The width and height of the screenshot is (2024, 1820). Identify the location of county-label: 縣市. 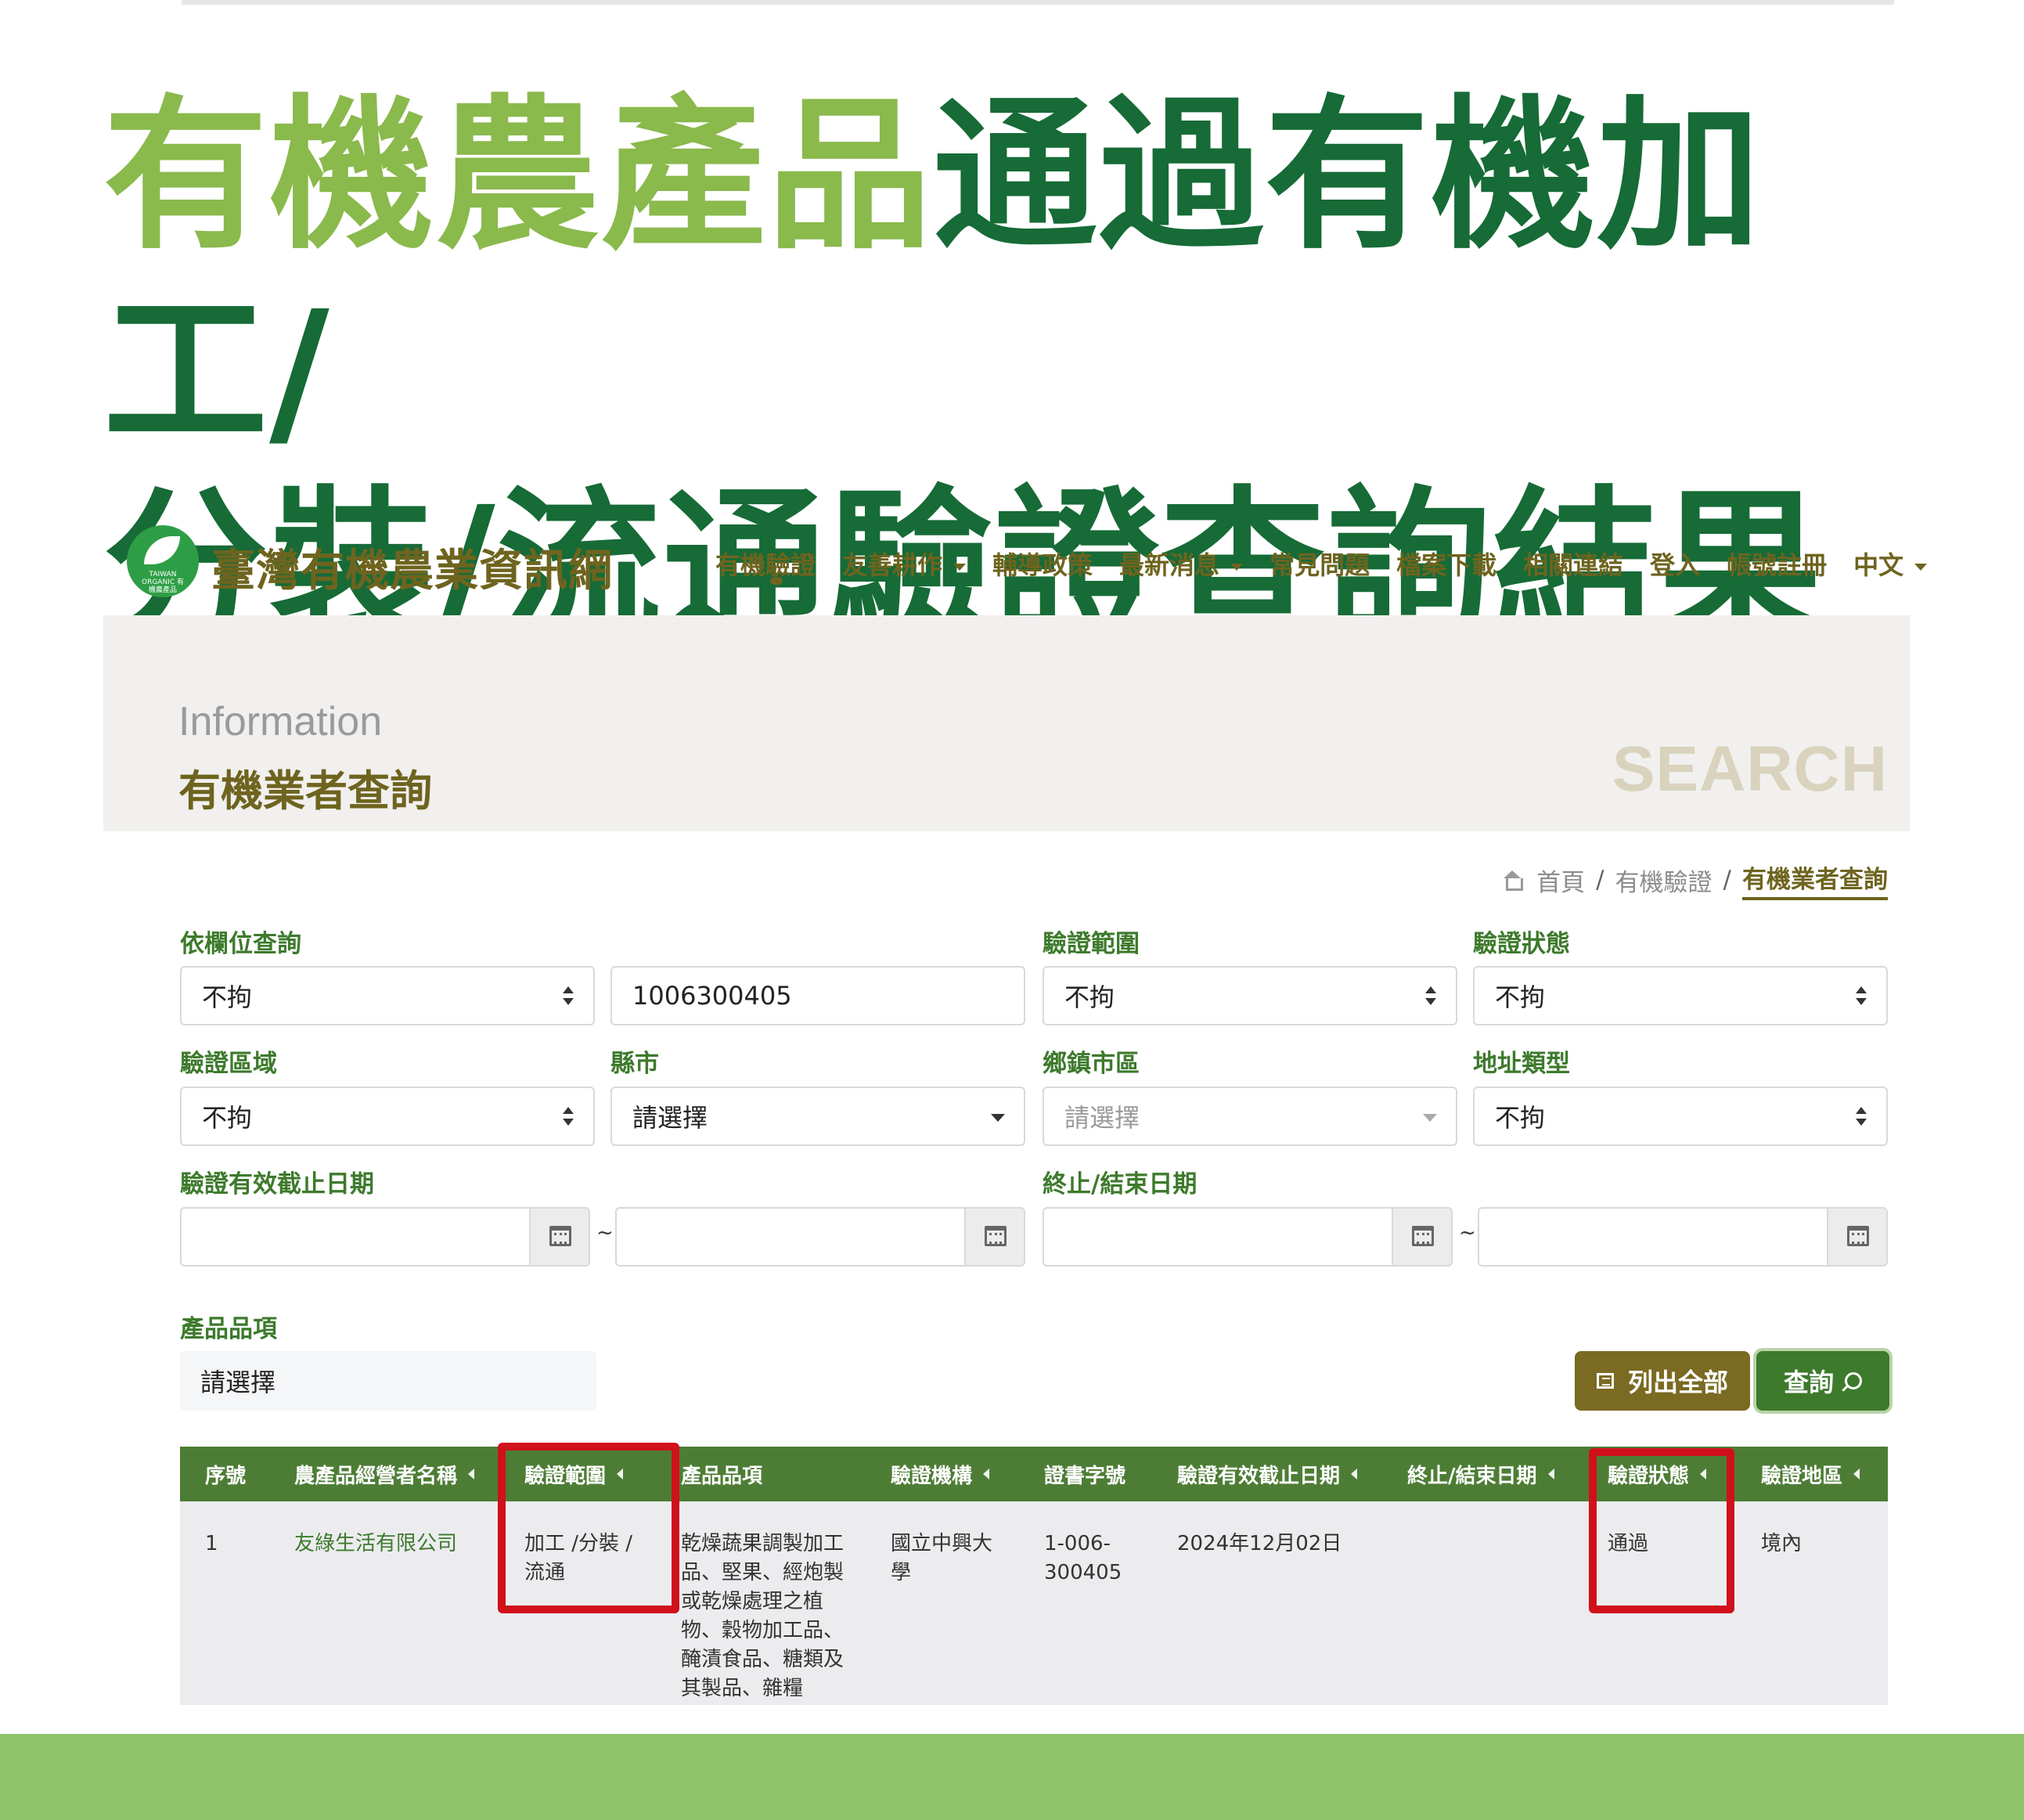
(634, 1064).